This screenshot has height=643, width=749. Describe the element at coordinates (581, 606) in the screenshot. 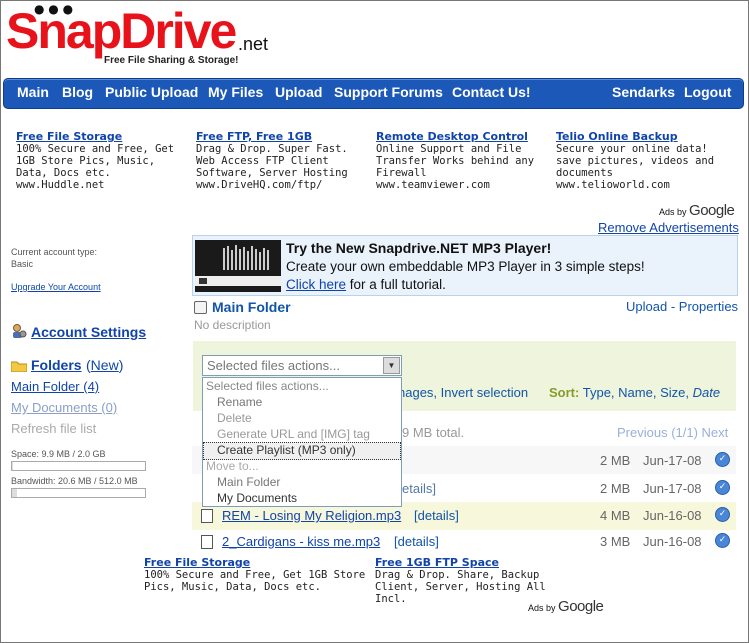

I see `google-logo: Google` at that location.